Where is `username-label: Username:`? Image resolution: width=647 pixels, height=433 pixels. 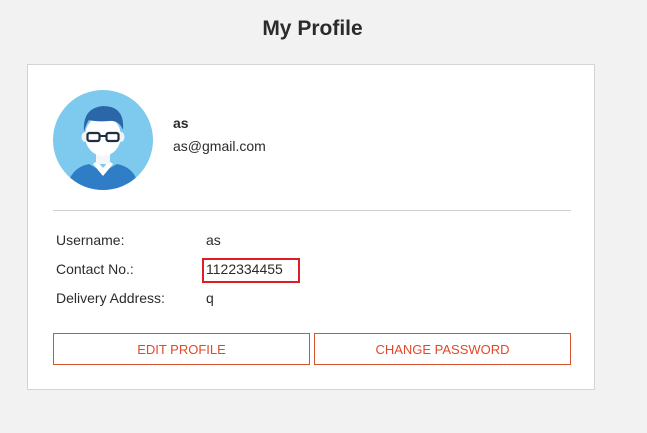 username-label: Username: is located at coordinates (90, 240).